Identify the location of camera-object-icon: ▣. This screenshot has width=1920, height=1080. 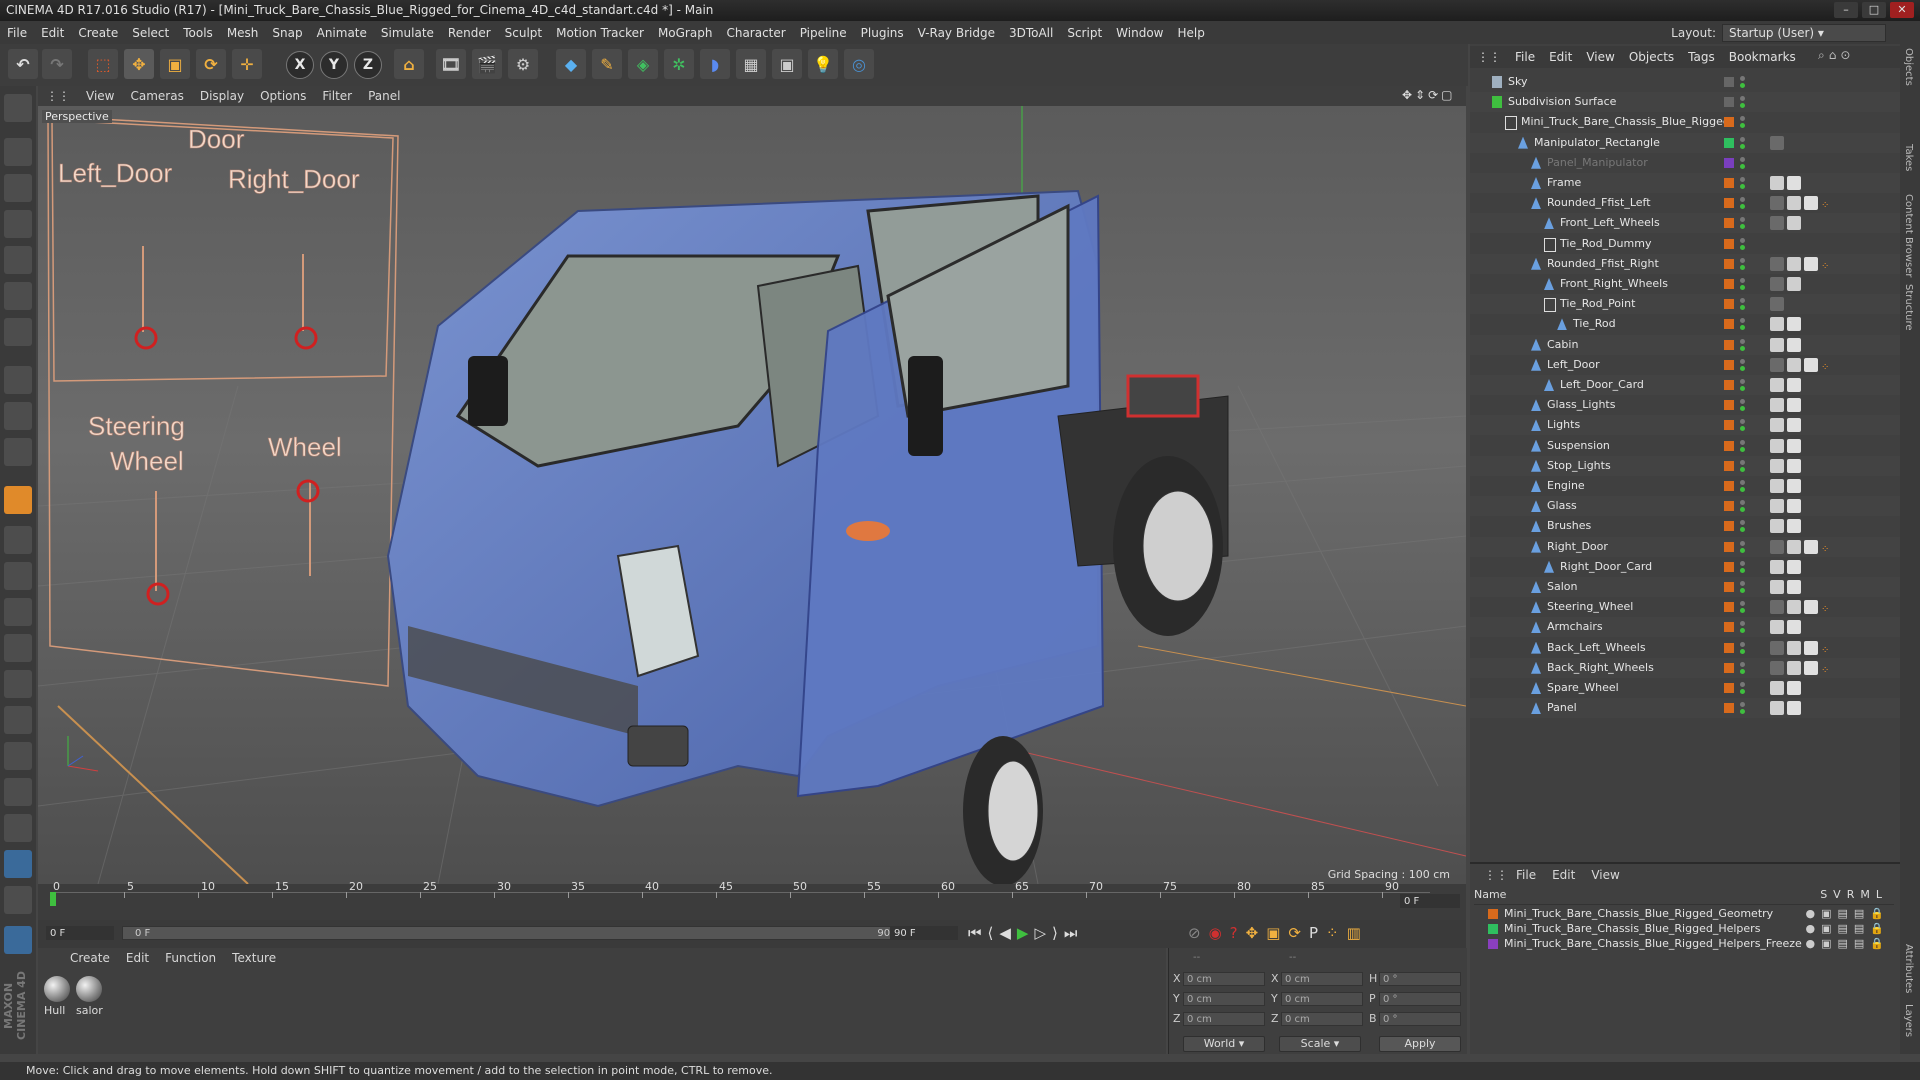
(787, 64).